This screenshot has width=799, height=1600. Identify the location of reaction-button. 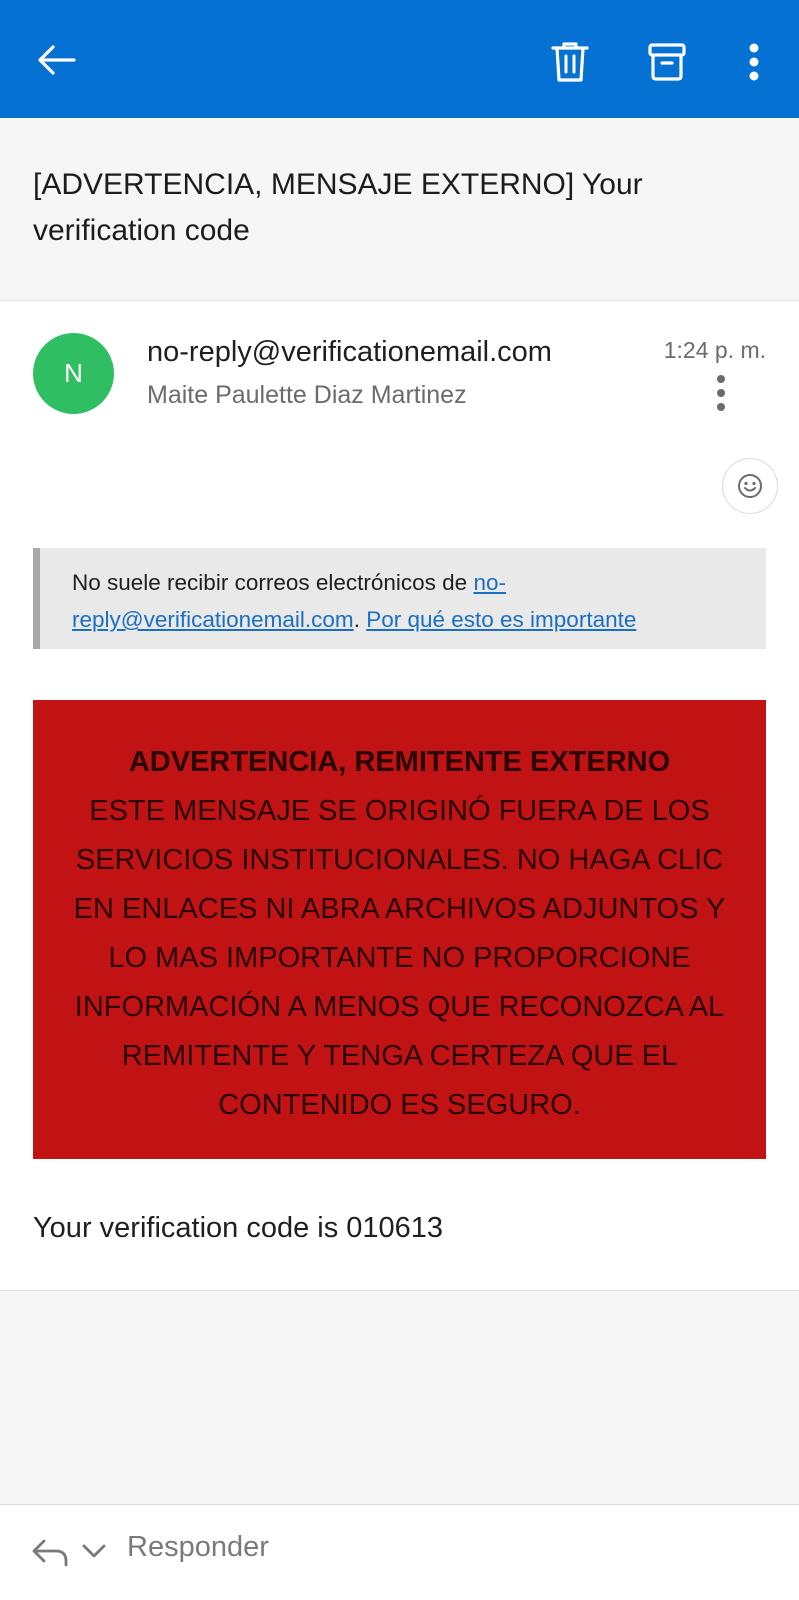
(750, 486).